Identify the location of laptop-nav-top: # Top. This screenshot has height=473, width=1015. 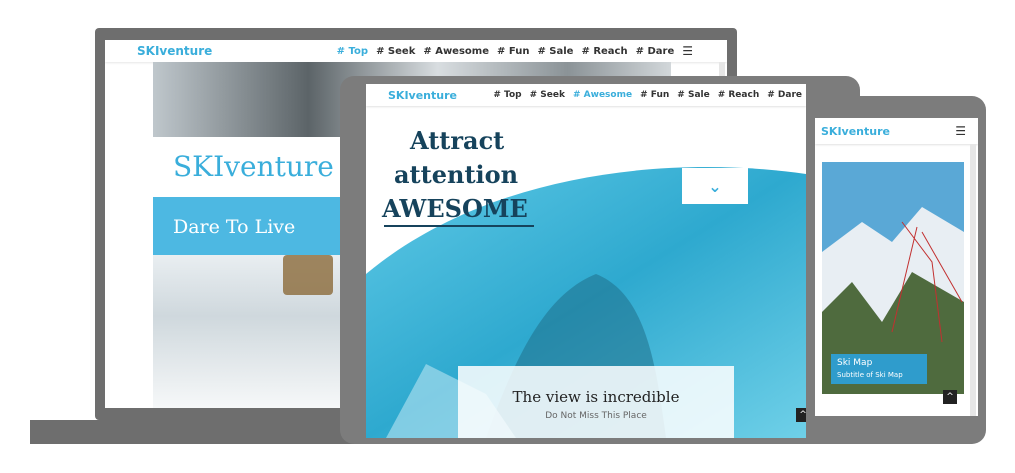
(352, 51).